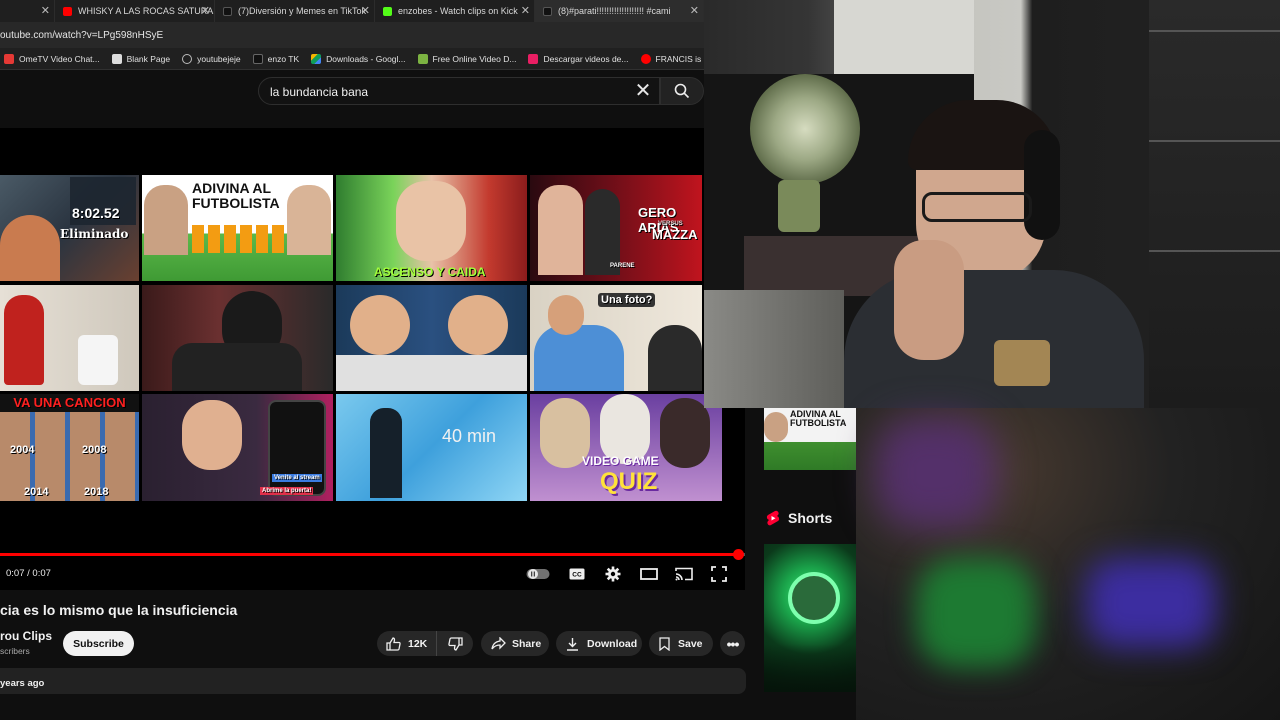  Describe the element at coordinates (393, 643) in the screenshot. I see `thumbs-up-icon` at that location.